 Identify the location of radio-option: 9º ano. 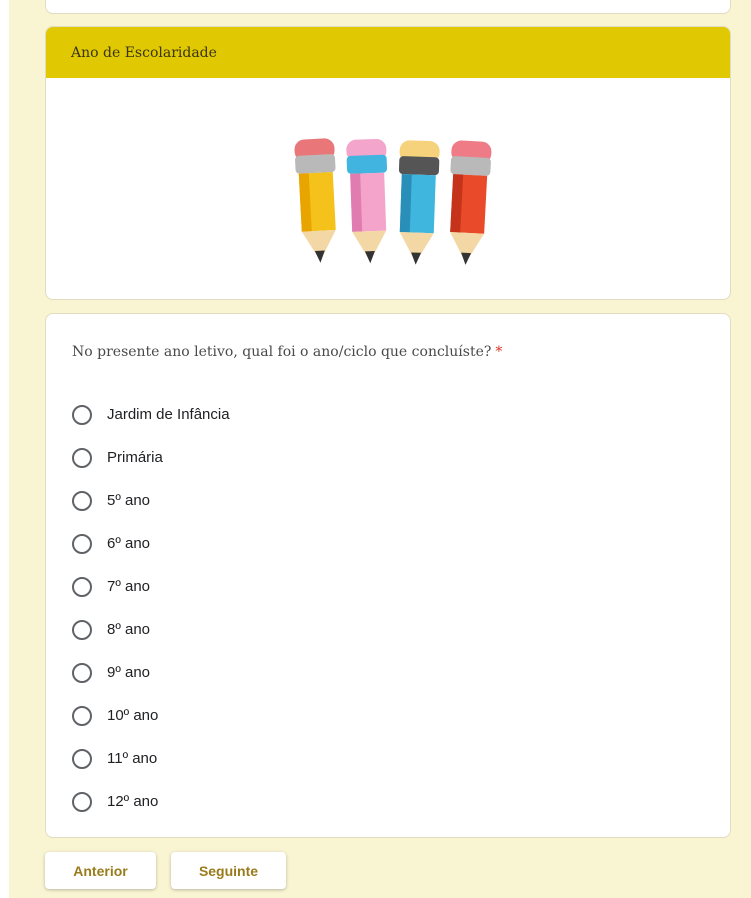
(151, 672).